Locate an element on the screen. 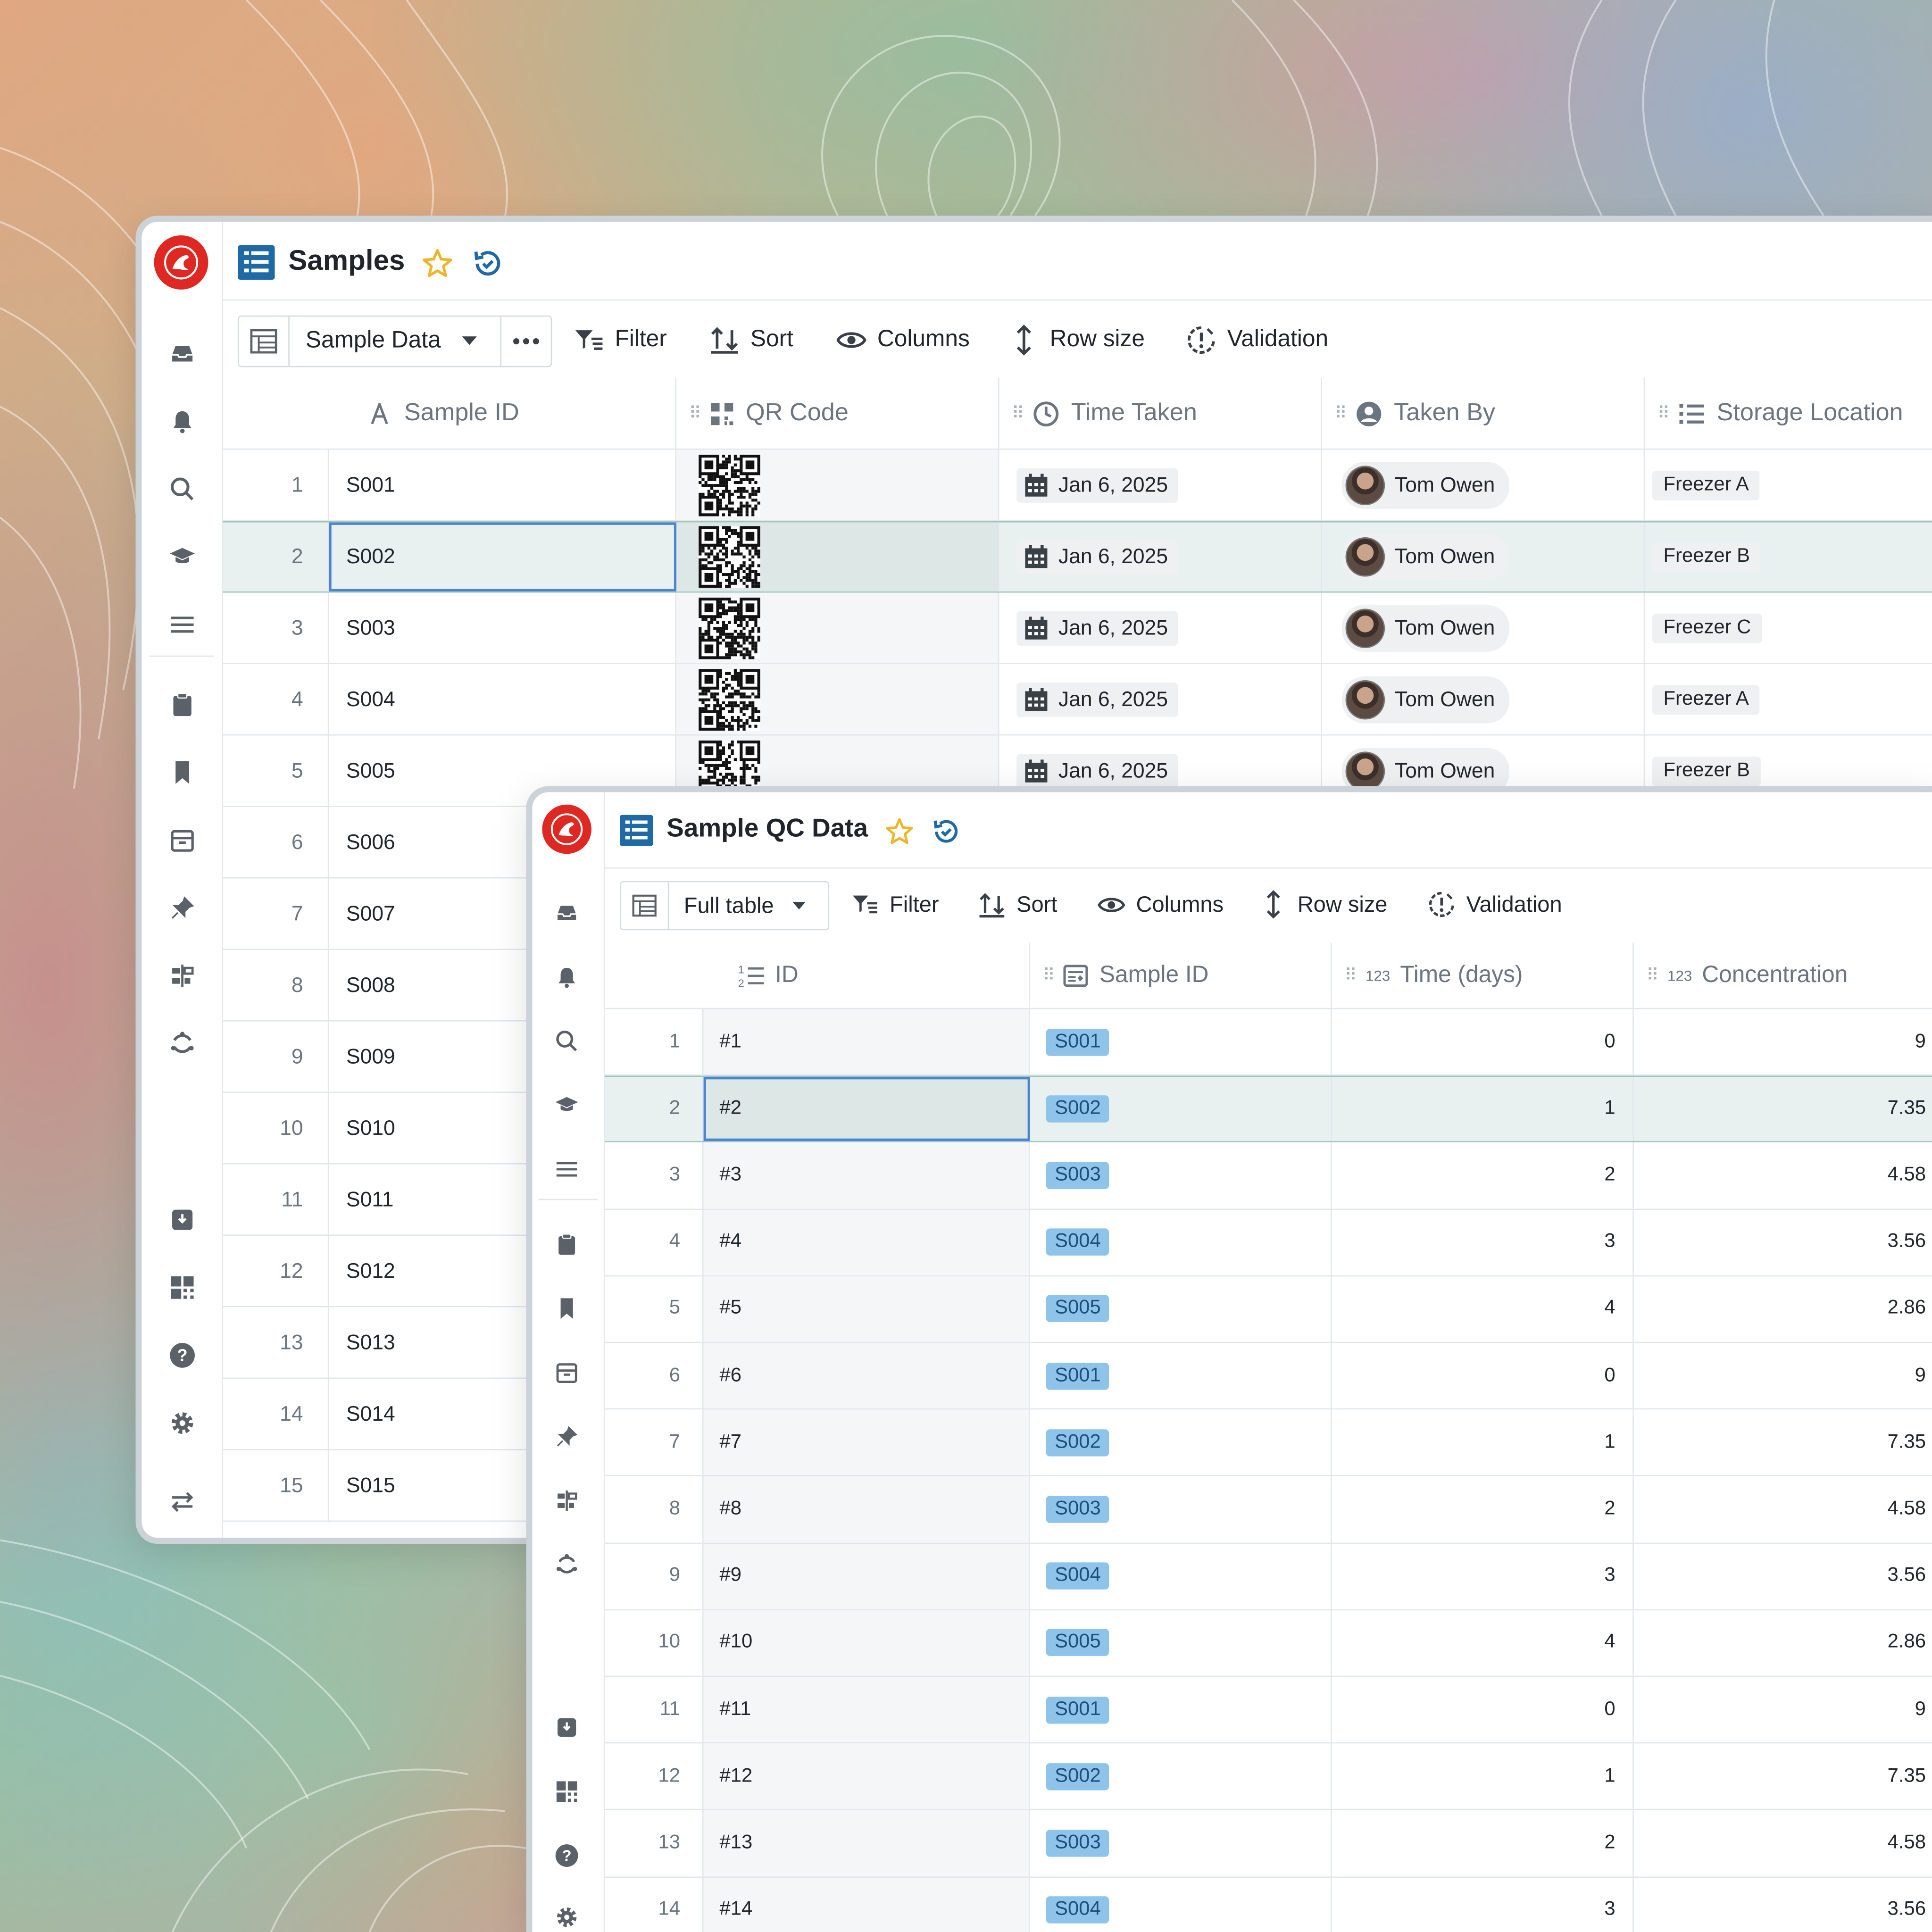  cell-time-days: 4 is located at coordinates (1483, 1309).